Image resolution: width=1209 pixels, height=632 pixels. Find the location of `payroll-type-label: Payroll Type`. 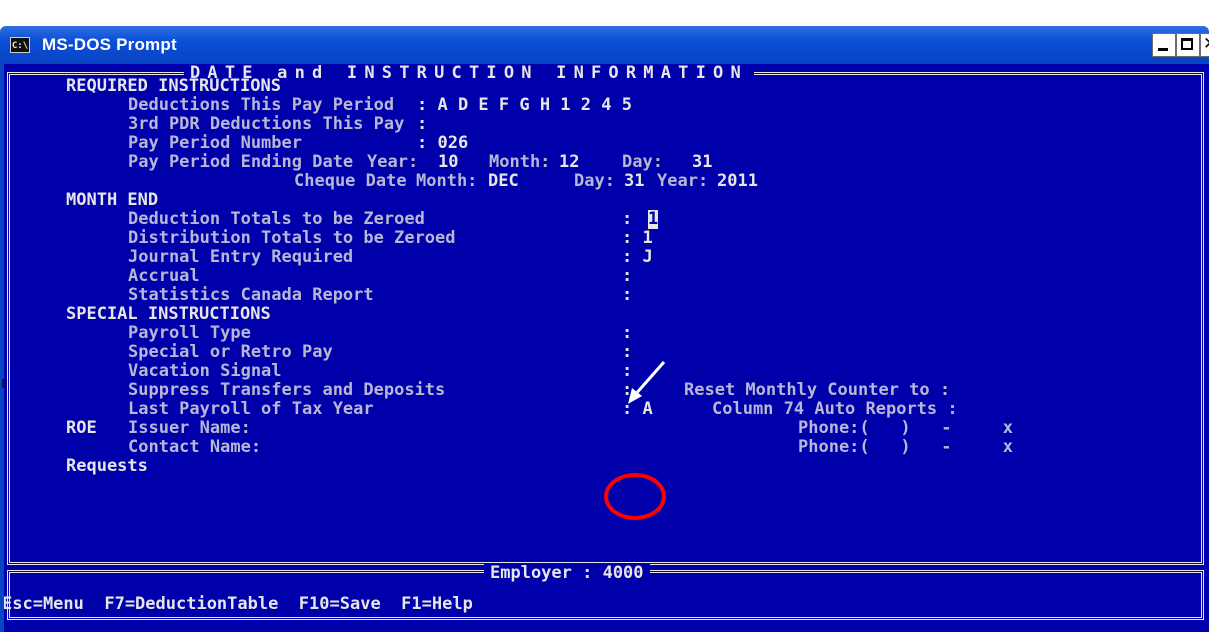

payroll-type-label: Payroll Type is located at coordinates (189, 333).